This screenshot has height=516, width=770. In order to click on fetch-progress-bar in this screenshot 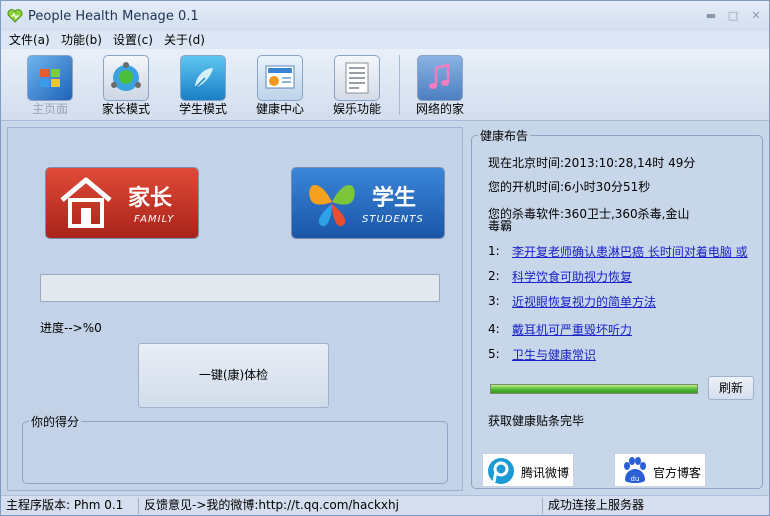, I will do `click(594, 389)`.